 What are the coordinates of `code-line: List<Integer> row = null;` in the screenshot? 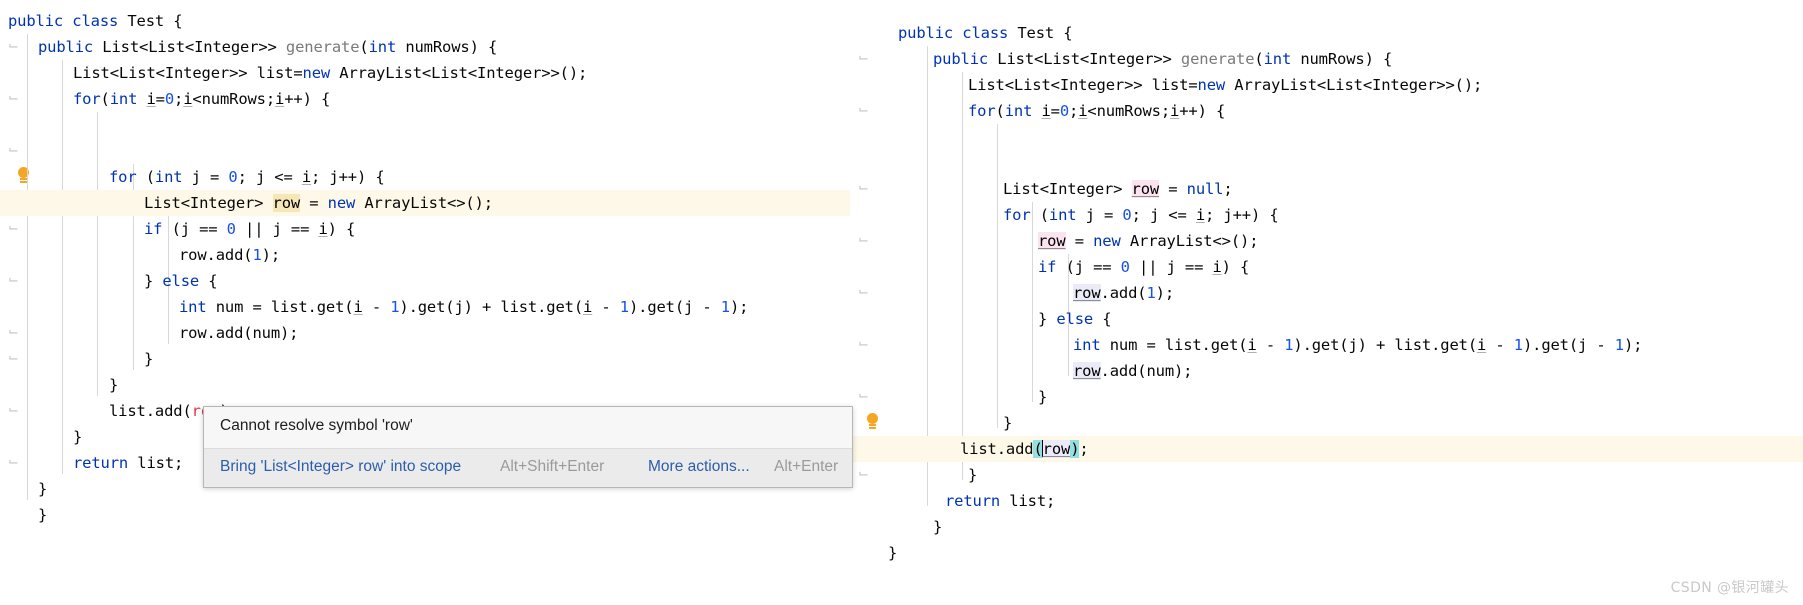 It's located at (1326, 189).